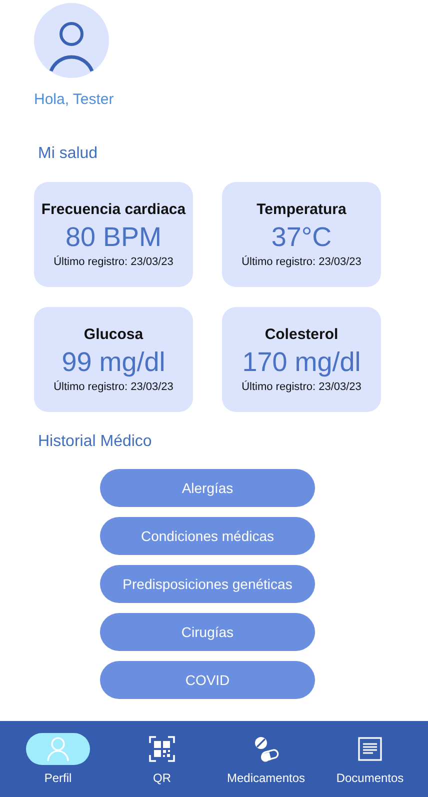 This screenshot has height=797, width=428. I want to click on qr-code-icon, so click(162, 749).